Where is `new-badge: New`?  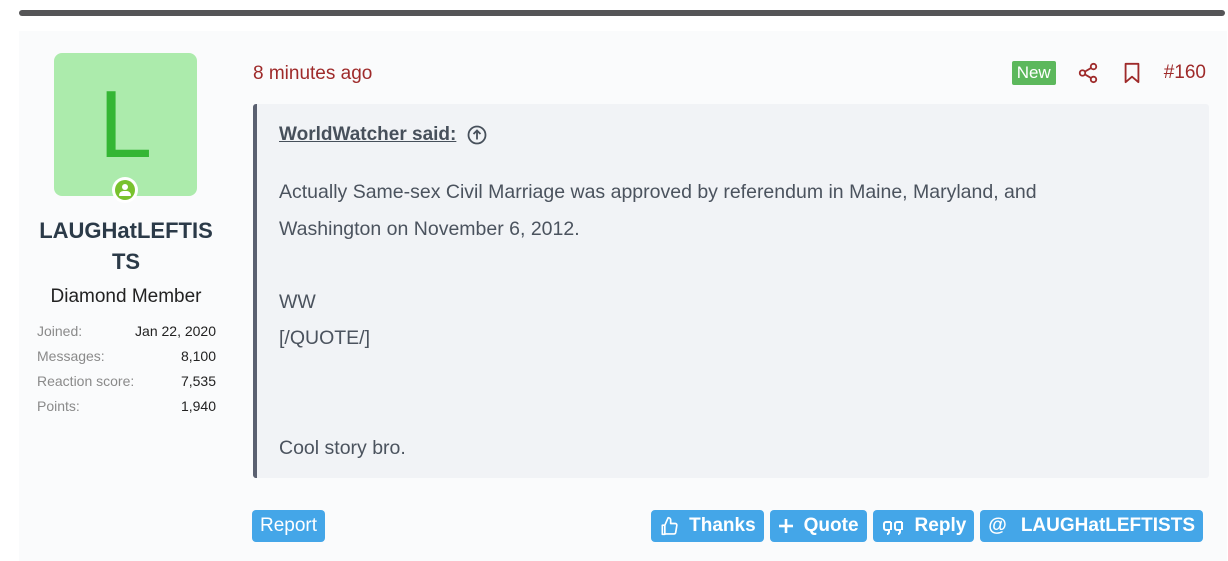
new-badge: New is located at coordinates (1033, 73).